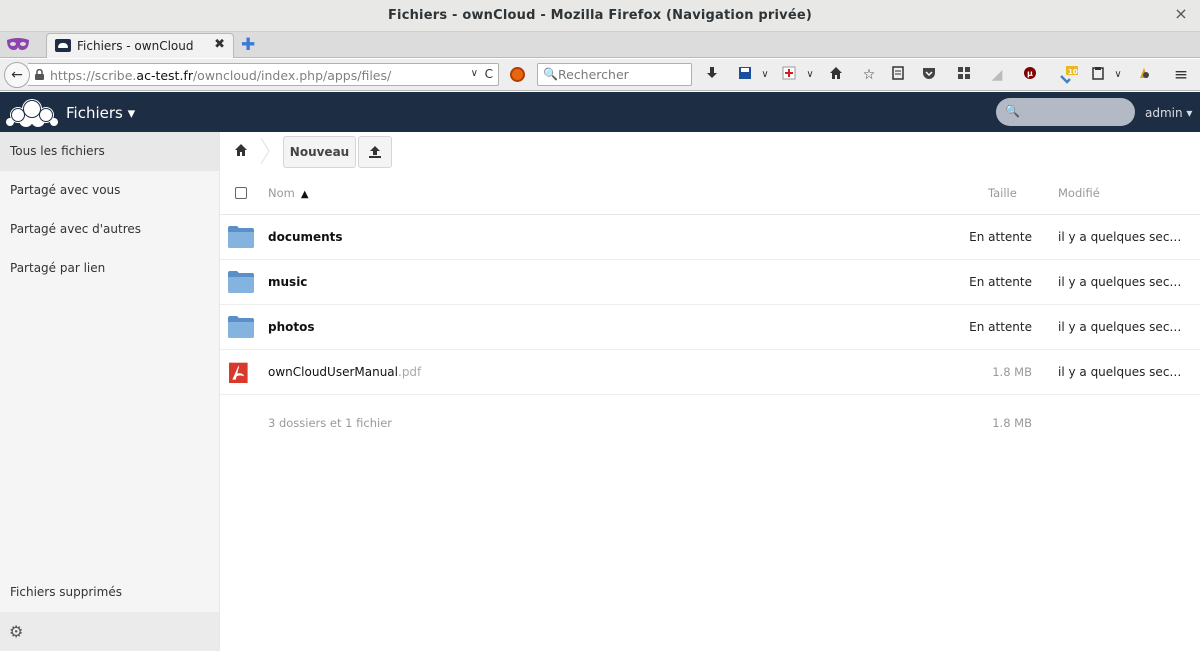 The height and width of the screenshot is (651, 1200). What do you see at coordinates (1181, 75) in the screenshot?
I see `hamburger-menu-icon: ≡` at bounding box center [1181, 75].